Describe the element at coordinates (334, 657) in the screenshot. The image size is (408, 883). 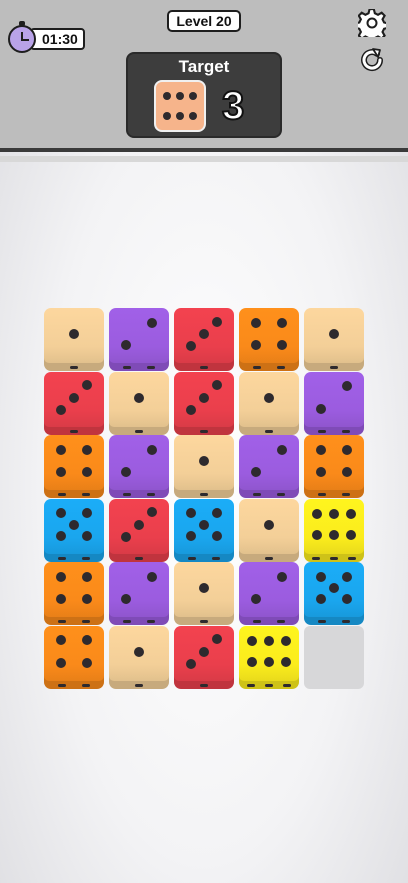
I see `empty-slot` at that location.